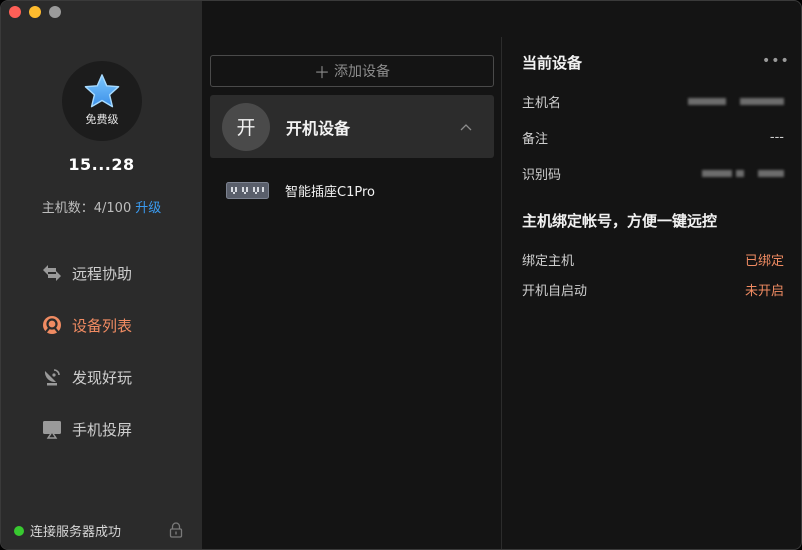 Image resolution: width=802 pixels, height=550 pixels. I want to click on nav-label: 设备列表, so click(102, 325).